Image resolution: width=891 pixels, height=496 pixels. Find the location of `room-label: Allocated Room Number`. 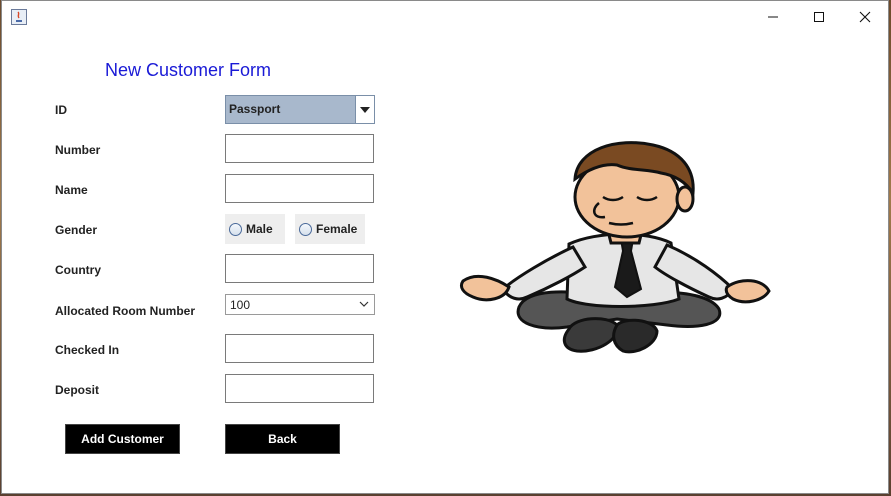

room-label: Allocated Room Number is located at coordinates (125, 311).